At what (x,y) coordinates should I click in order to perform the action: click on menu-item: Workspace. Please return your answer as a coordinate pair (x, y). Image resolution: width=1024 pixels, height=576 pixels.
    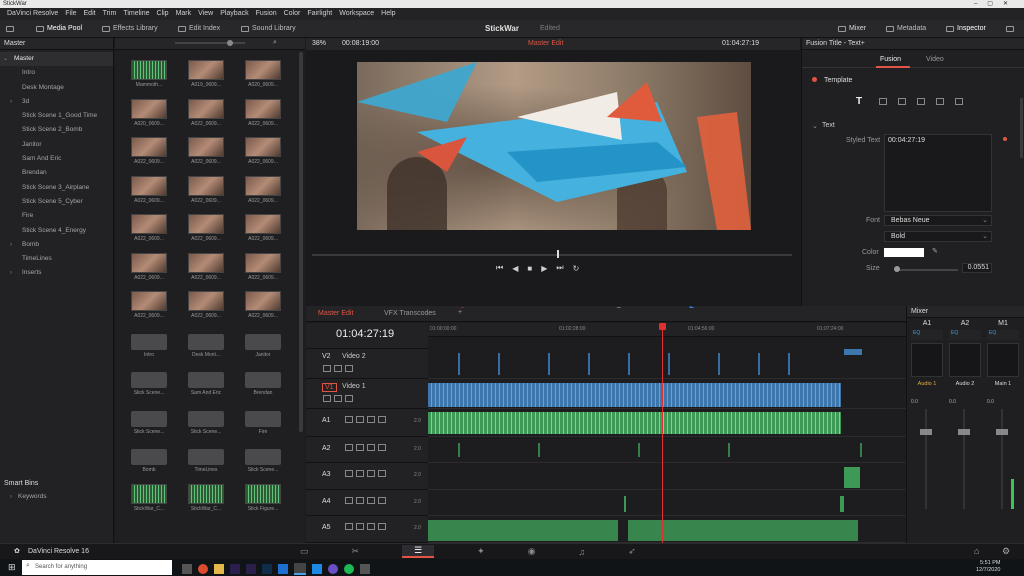
    Looking at the image, I should click on (356, 14).